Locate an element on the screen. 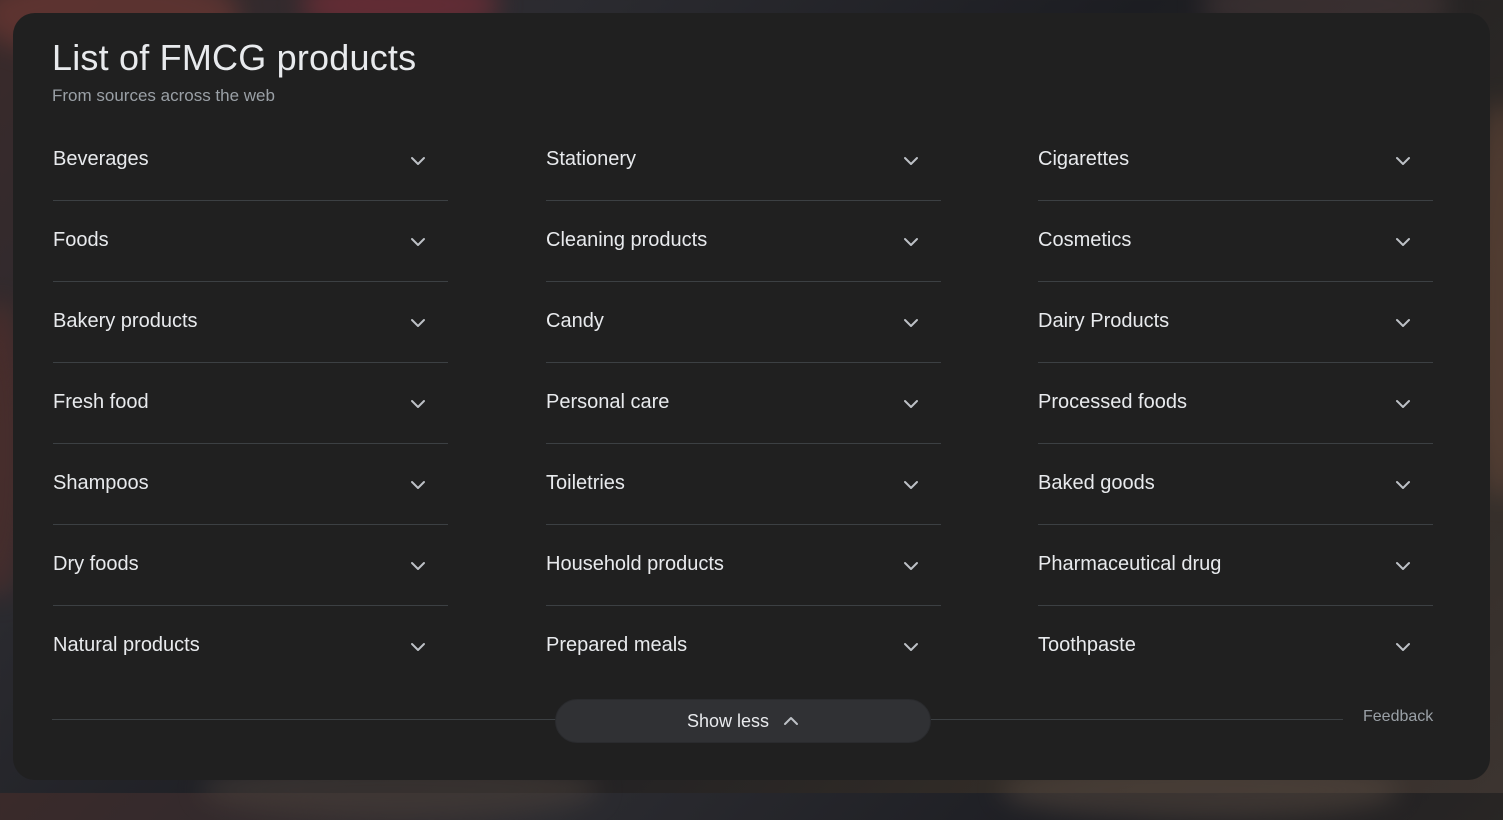 The height and width of the screenshot is (820, 1503). list-item: Cleaning products is located at coordinates (743, 241).